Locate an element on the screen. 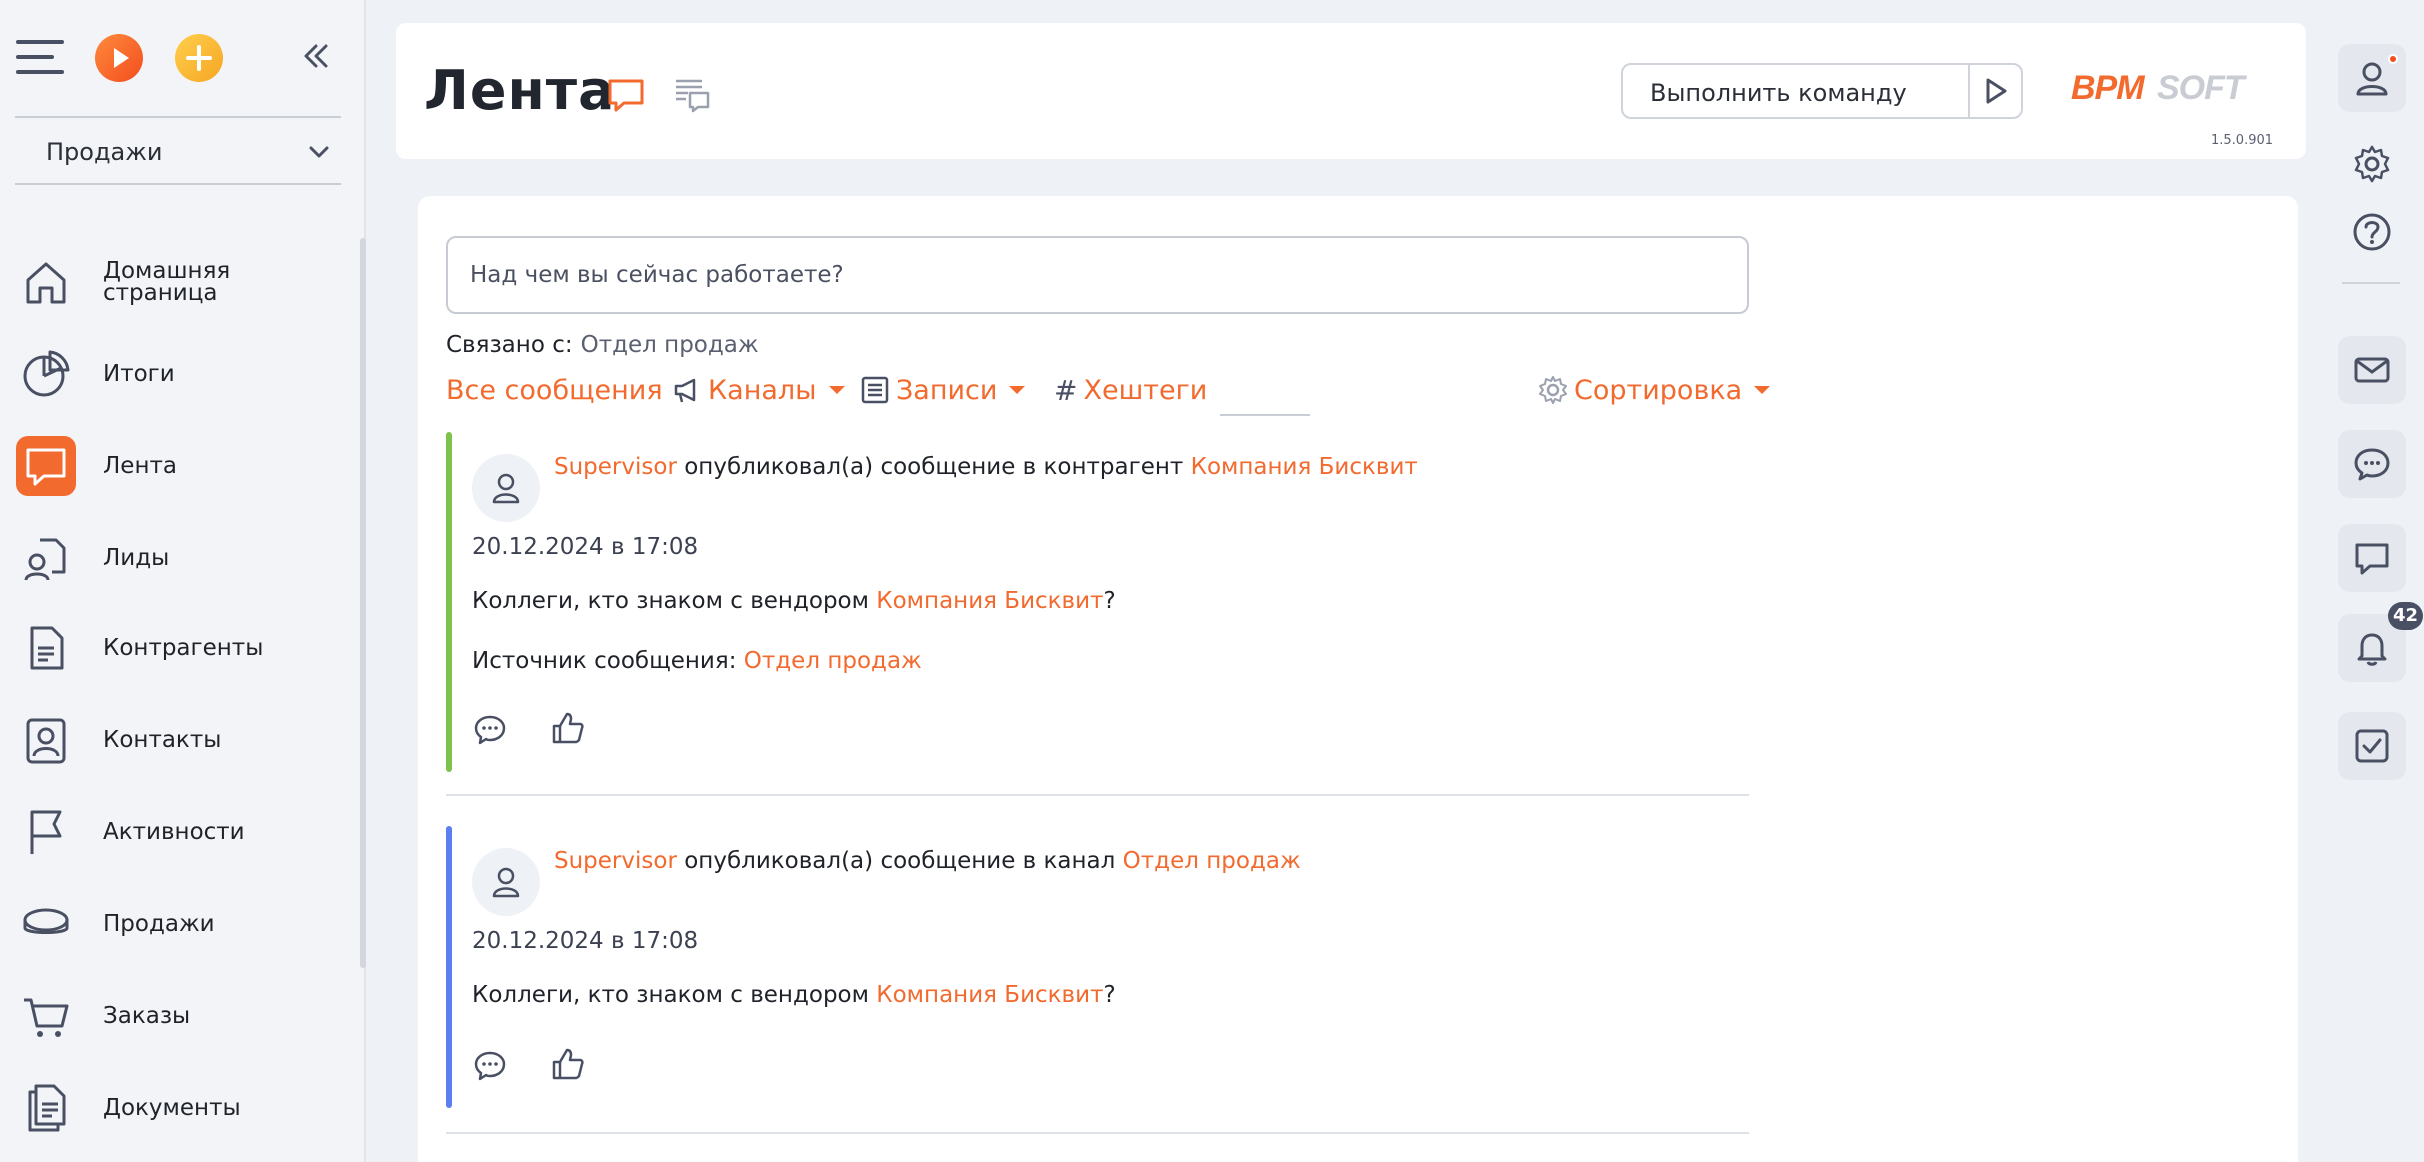  sidebar-item-documents: Документы is located at coordinates (179, 1108).